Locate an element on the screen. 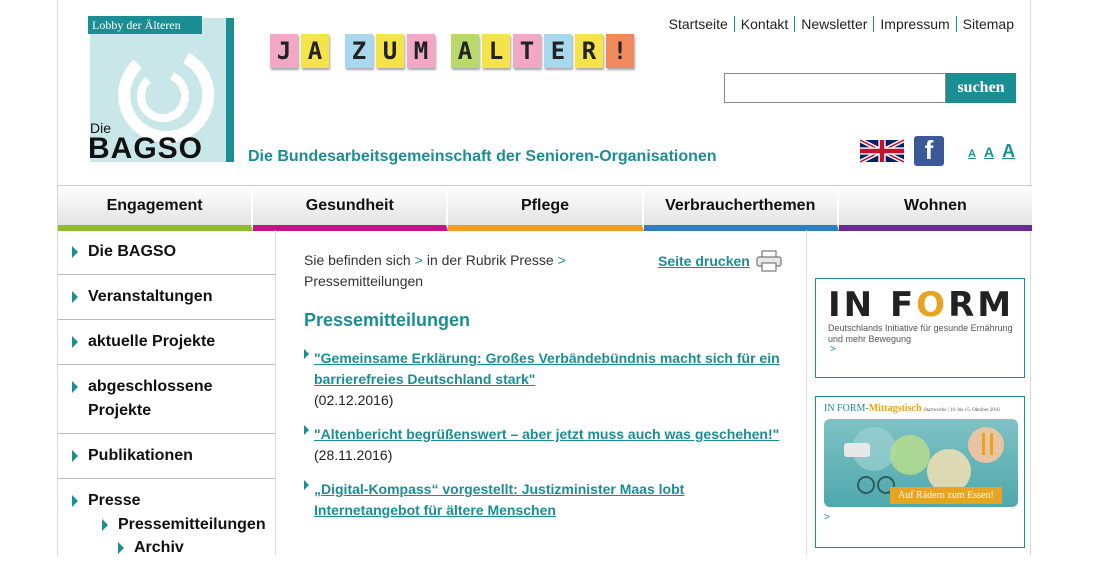 The width and height of the screenshot is (1111, 569). nav-gesundheit-label: Gesundheit is located at coordinates (349, 205).